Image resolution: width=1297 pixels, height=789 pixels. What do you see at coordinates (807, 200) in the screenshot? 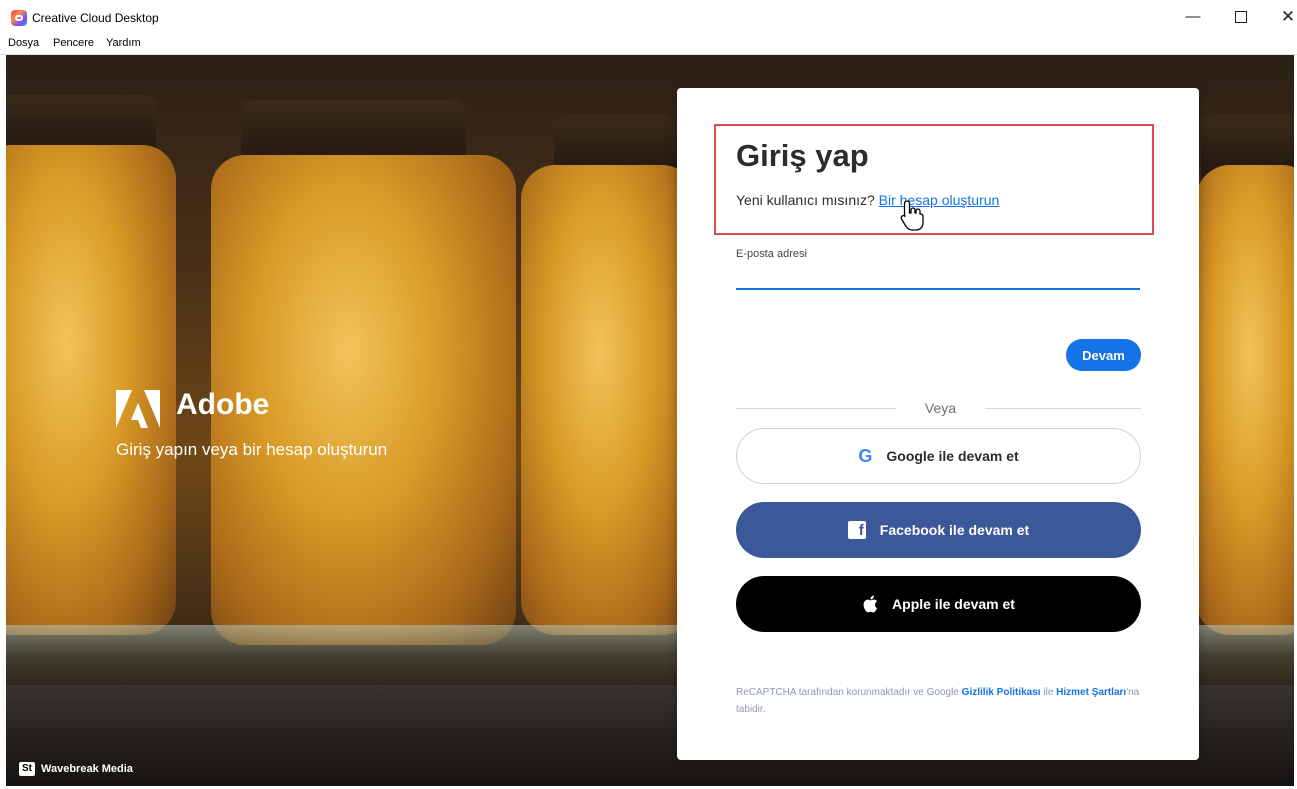
I see `new-user-text: Yeni kullanıcı mısınız?` at bounding box center [807, 200].